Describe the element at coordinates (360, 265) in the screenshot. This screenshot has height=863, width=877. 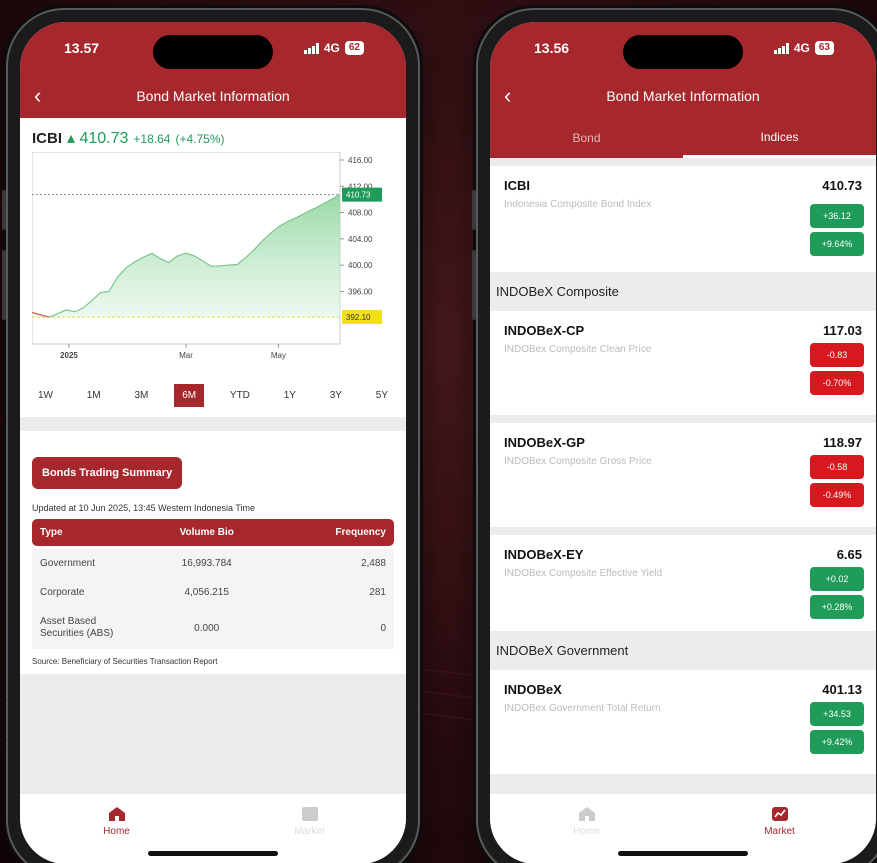
I see `y-tick-label: 400.00` at that location.